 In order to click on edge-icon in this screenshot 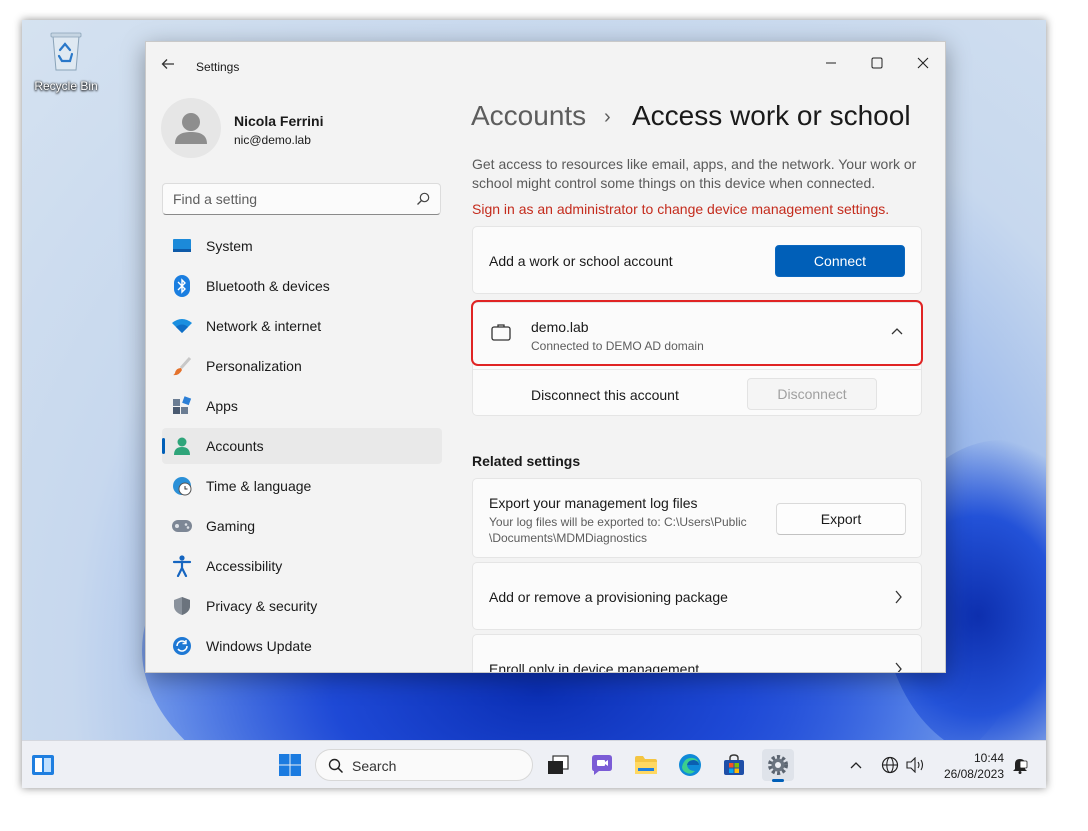, I will do `click(690, 765)`.